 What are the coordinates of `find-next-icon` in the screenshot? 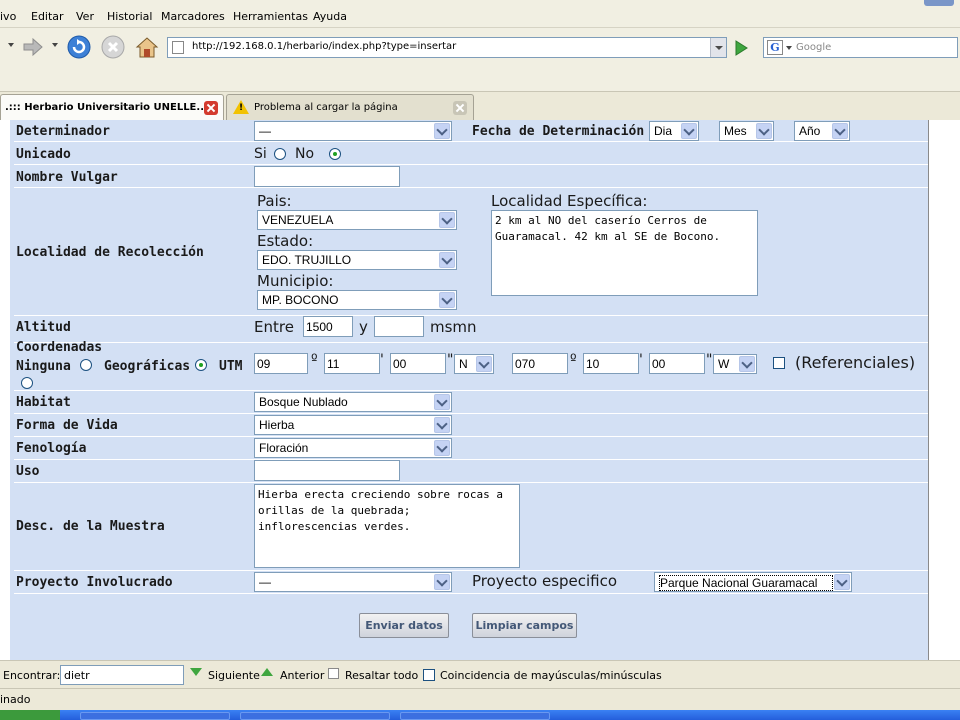 It's located at (196, 672).